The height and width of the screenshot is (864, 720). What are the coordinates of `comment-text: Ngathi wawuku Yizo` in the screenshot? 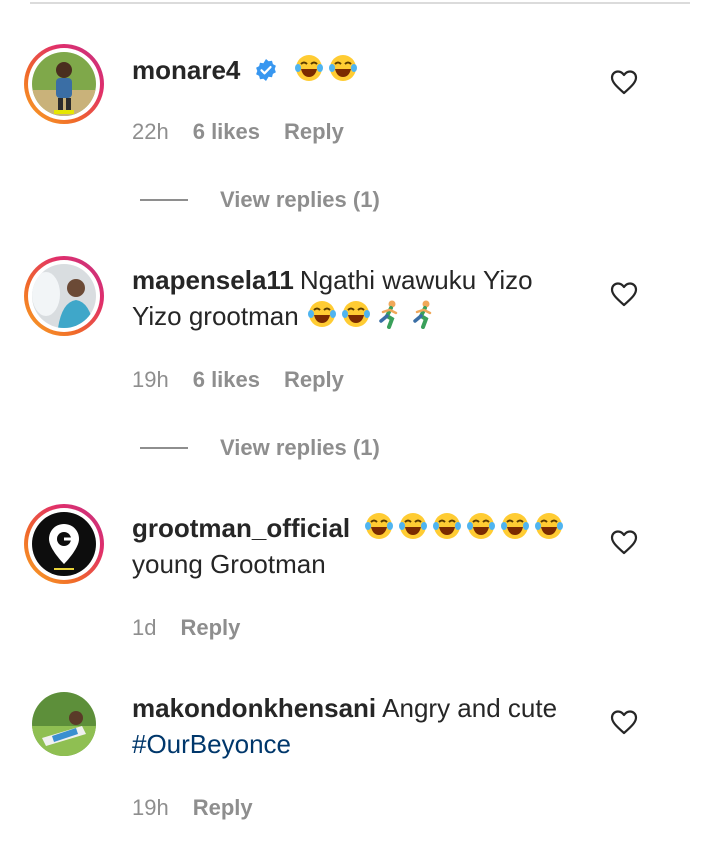 It's located at (416, 280).